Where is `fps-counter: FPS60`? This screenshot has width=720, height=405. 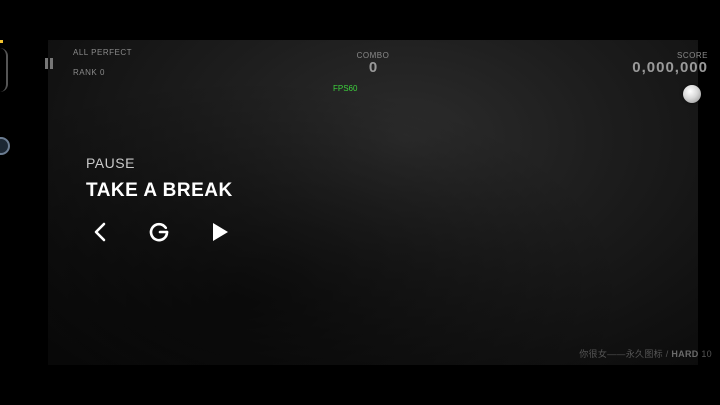
fps-counter: FPS60 is located at coordinates (345, 88).